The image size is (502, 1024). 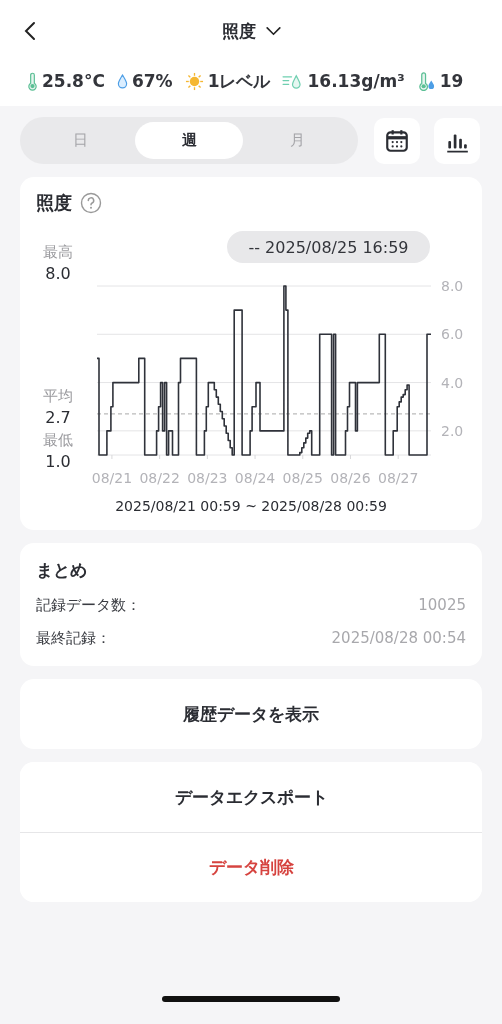 What do you see at coordinates (398, 478) in the screenshot?
I see `x-axis-label: 08/27` at bounding box center [398, 478].